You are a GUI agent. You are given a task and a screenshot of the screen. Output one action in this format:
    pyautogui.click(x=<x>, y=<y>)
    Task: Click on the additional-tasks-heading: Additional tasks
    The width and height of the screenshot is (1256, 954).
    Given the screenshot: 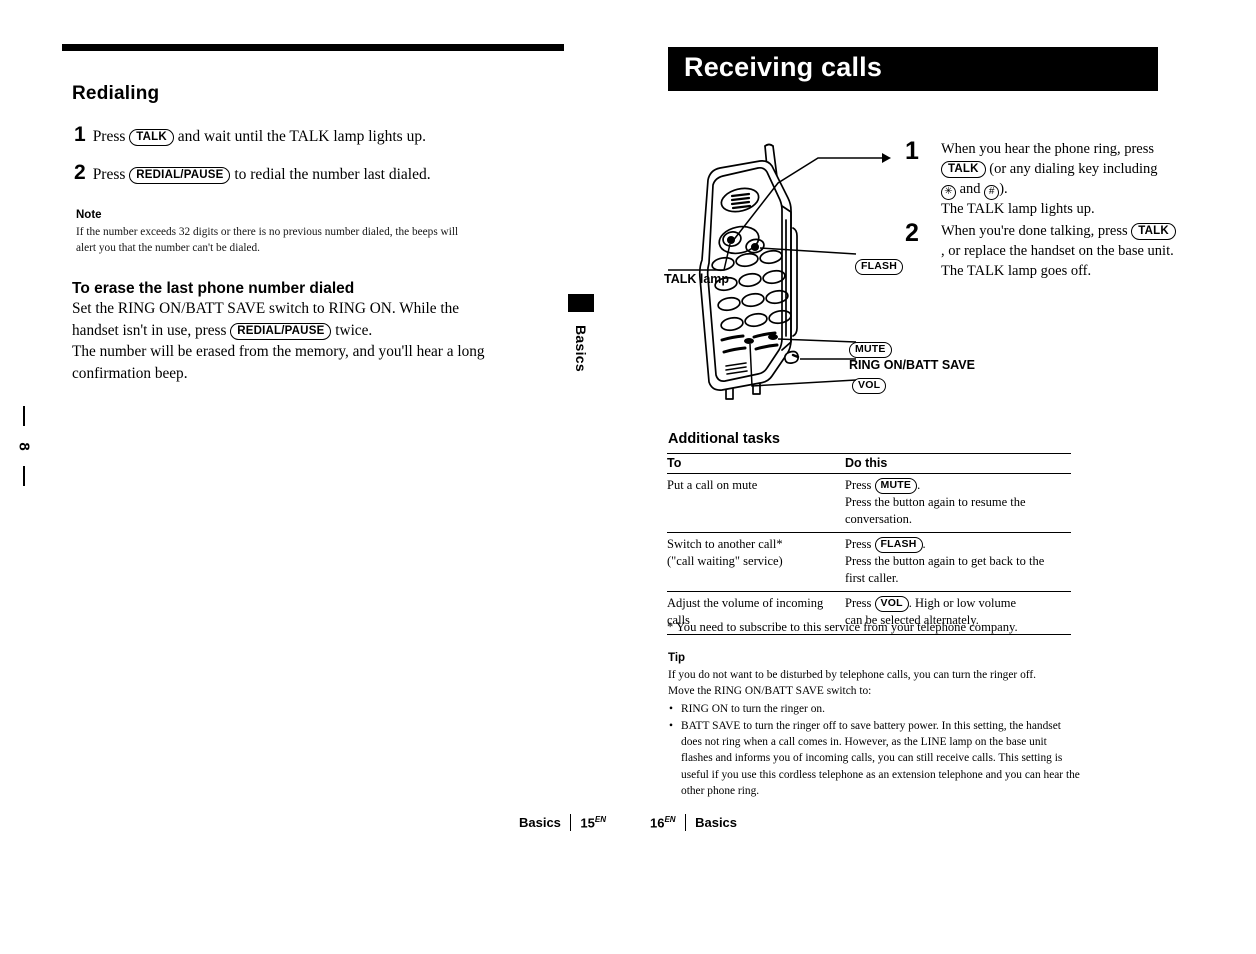 What is the action you would take?
    pyautogui.click(x=724, y=439)
    